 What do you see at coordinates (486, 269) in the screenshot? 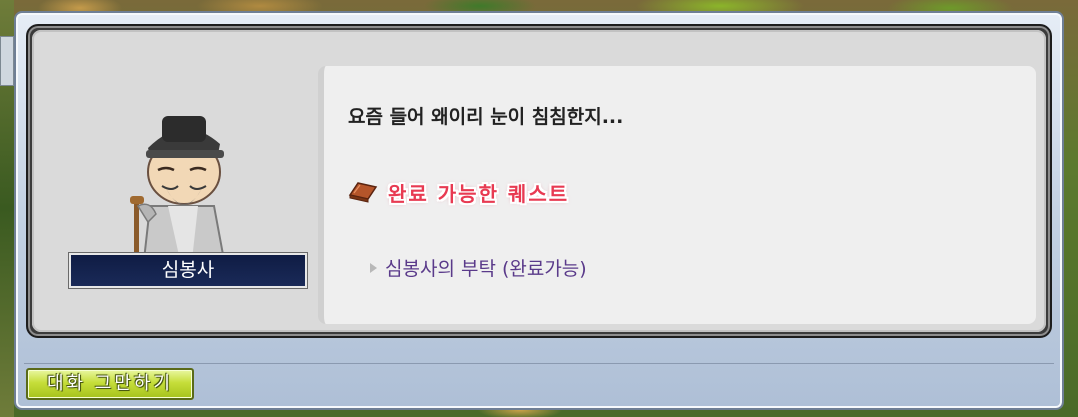
I see `quest-item-label: 심봉사의 부탁 (완료가능)` at bounding box center [486, 269].